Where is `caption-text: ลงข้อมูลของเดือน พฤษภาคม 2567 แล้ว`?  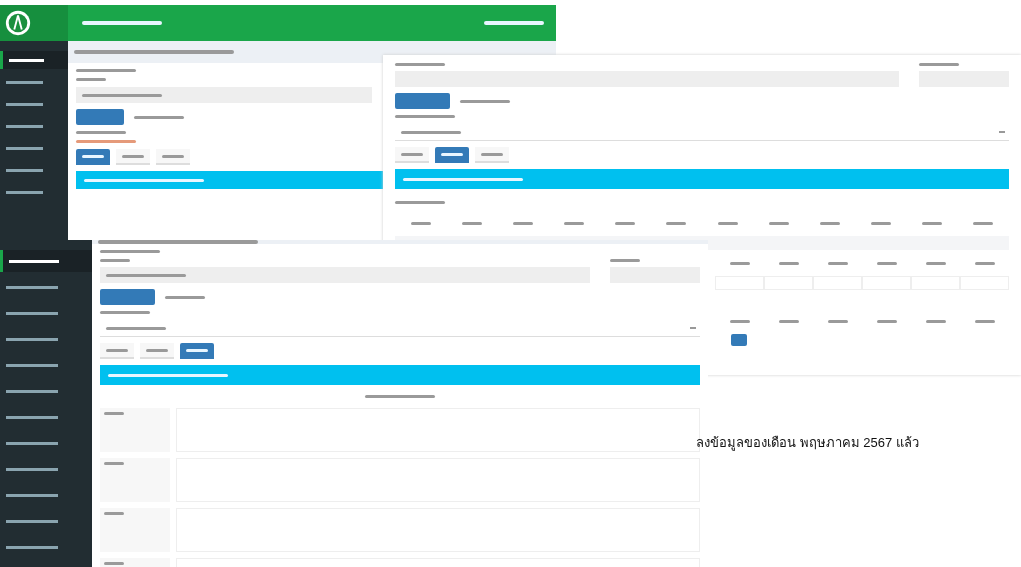 caption-text: ลงข้อมูลของเดือน พฤษภาคม 2567 แล้ว is located at coordinates (807, 443).